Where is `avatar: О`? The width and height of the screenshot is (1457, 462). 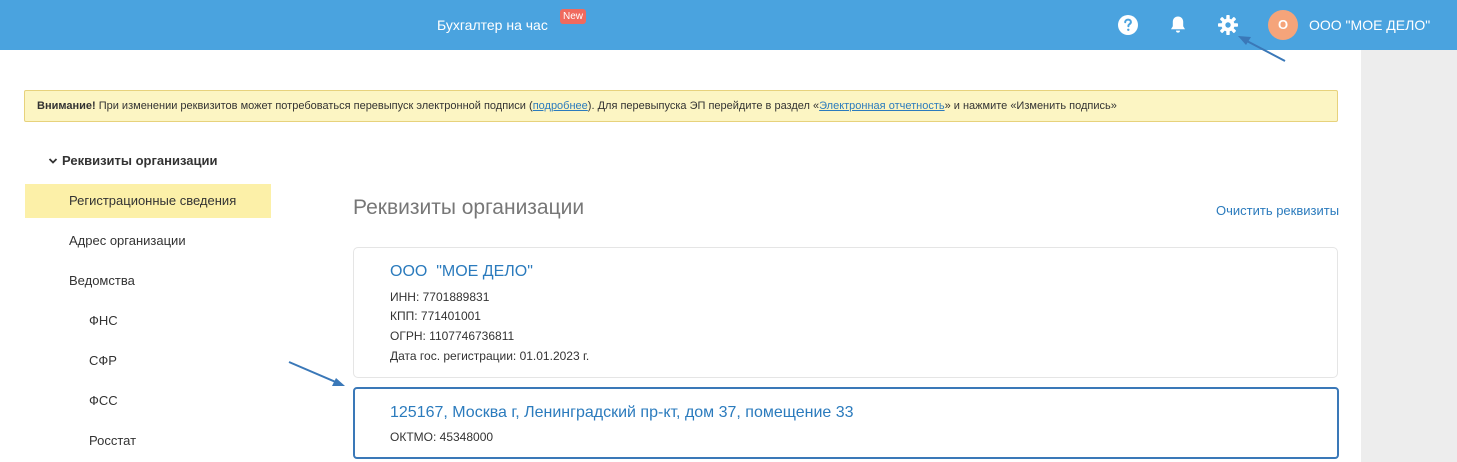
avatar: О is located at coordinates (1283, 25).